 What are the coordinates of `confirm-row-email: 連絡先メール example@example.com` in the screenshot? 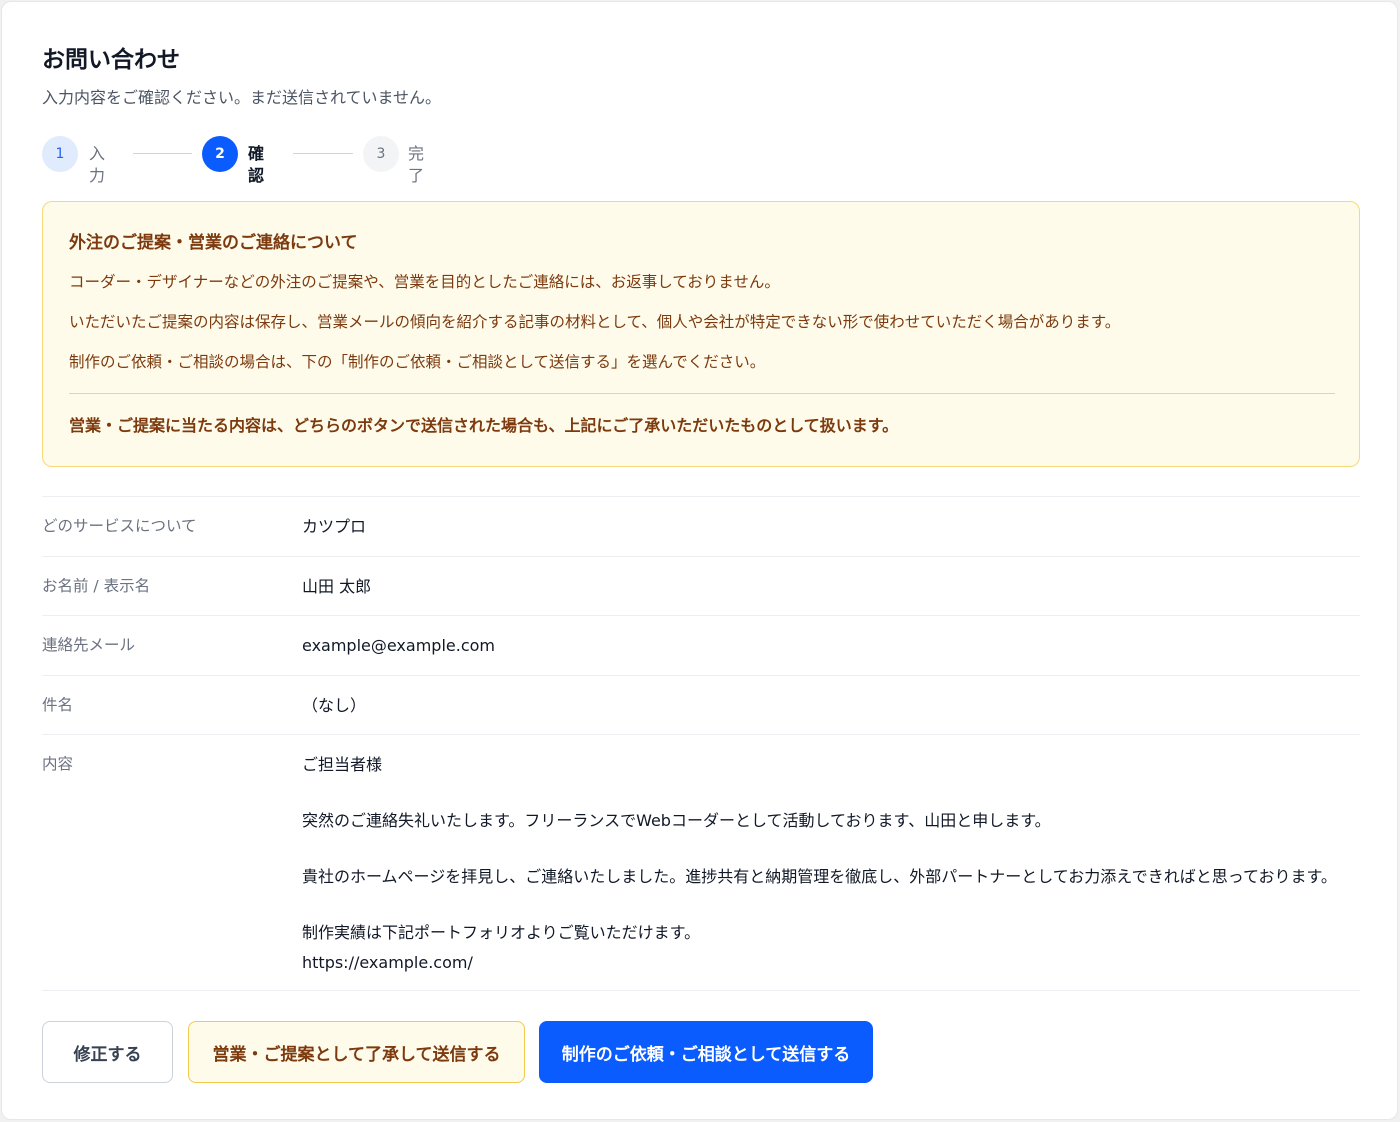 It's located at (701, 645).